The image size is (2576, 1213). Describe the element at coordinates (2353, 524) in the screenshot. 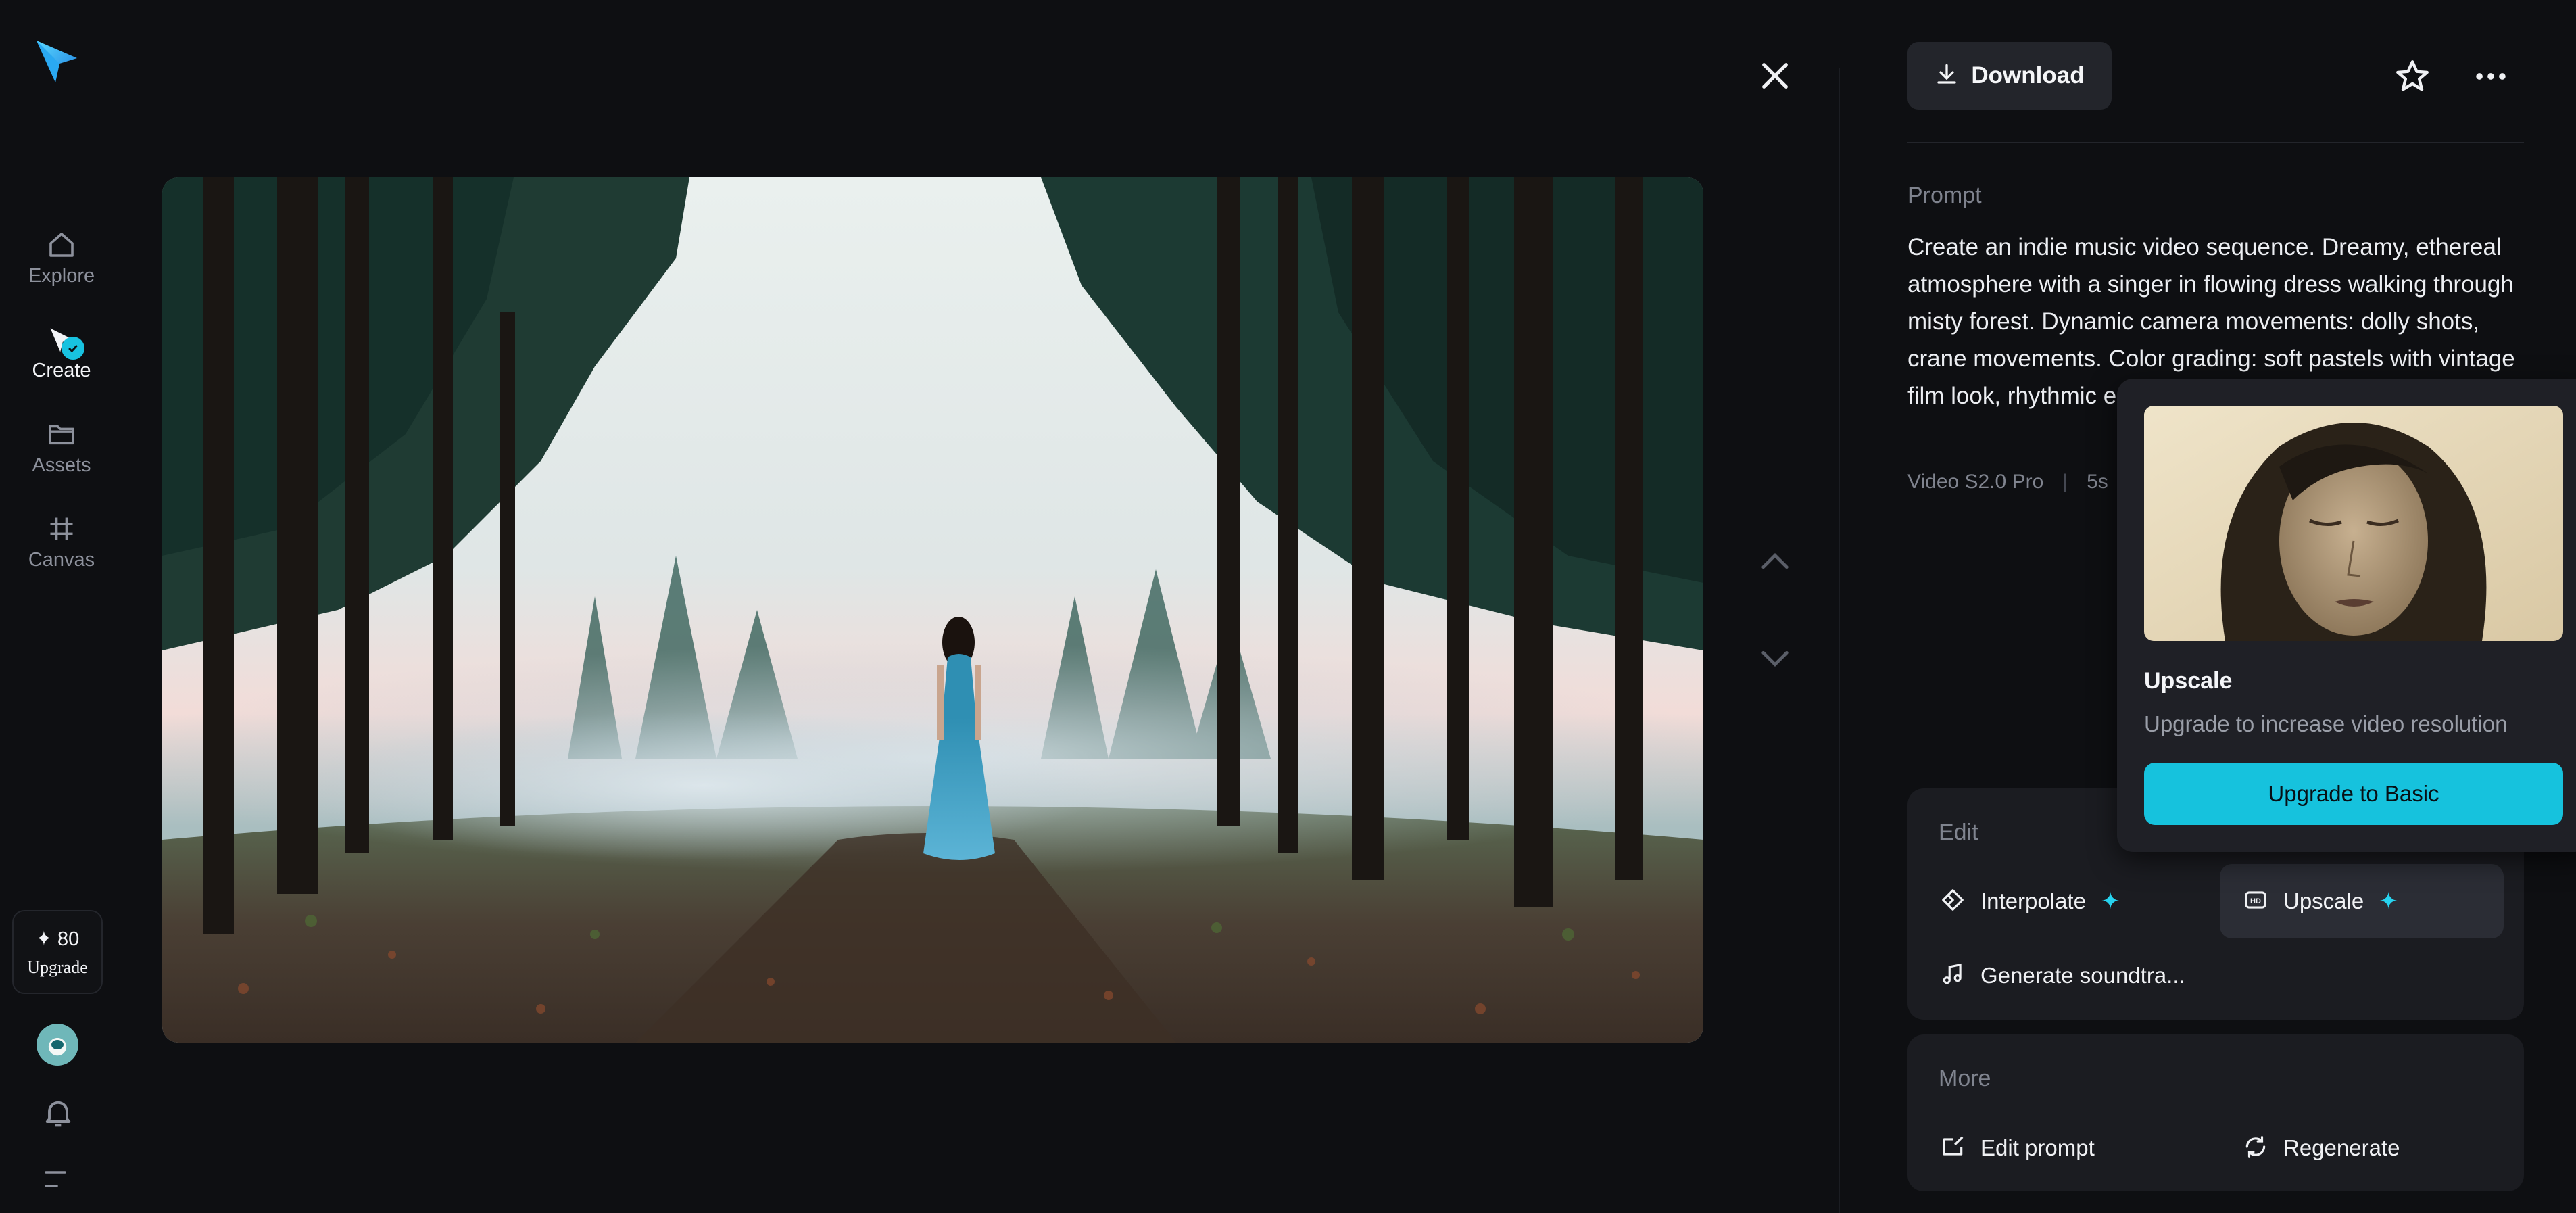

I see `upscale-preview-image` at that location.